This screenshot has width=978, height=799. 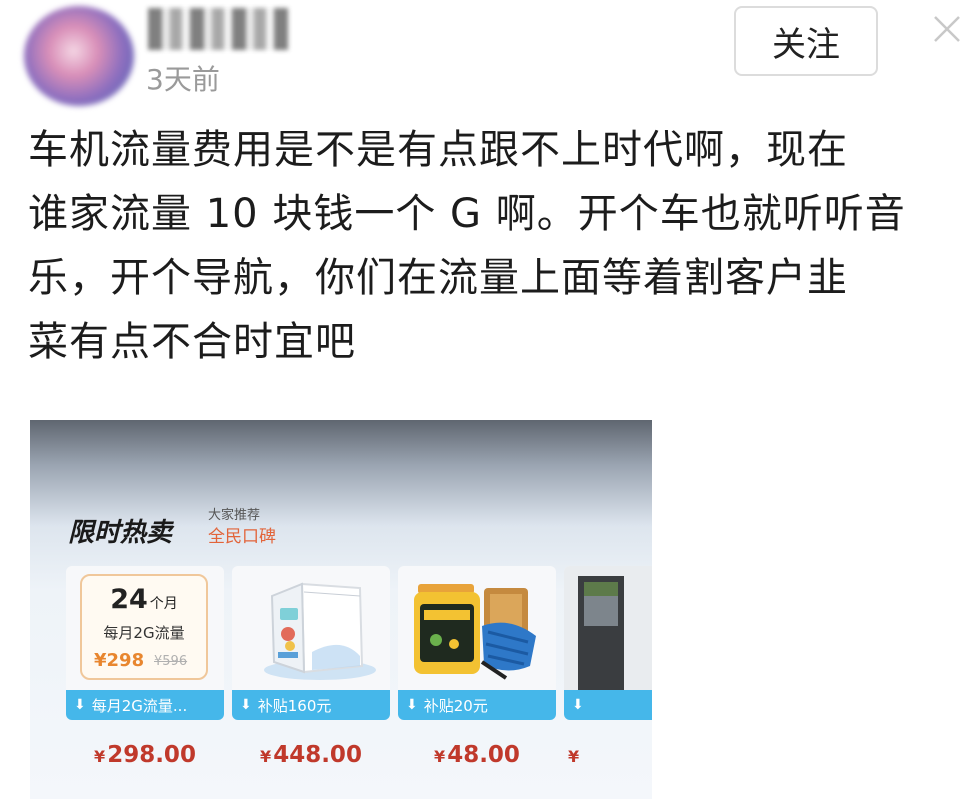 I want to click on plan-months-unit: 个月, so click(x=163, y=604).